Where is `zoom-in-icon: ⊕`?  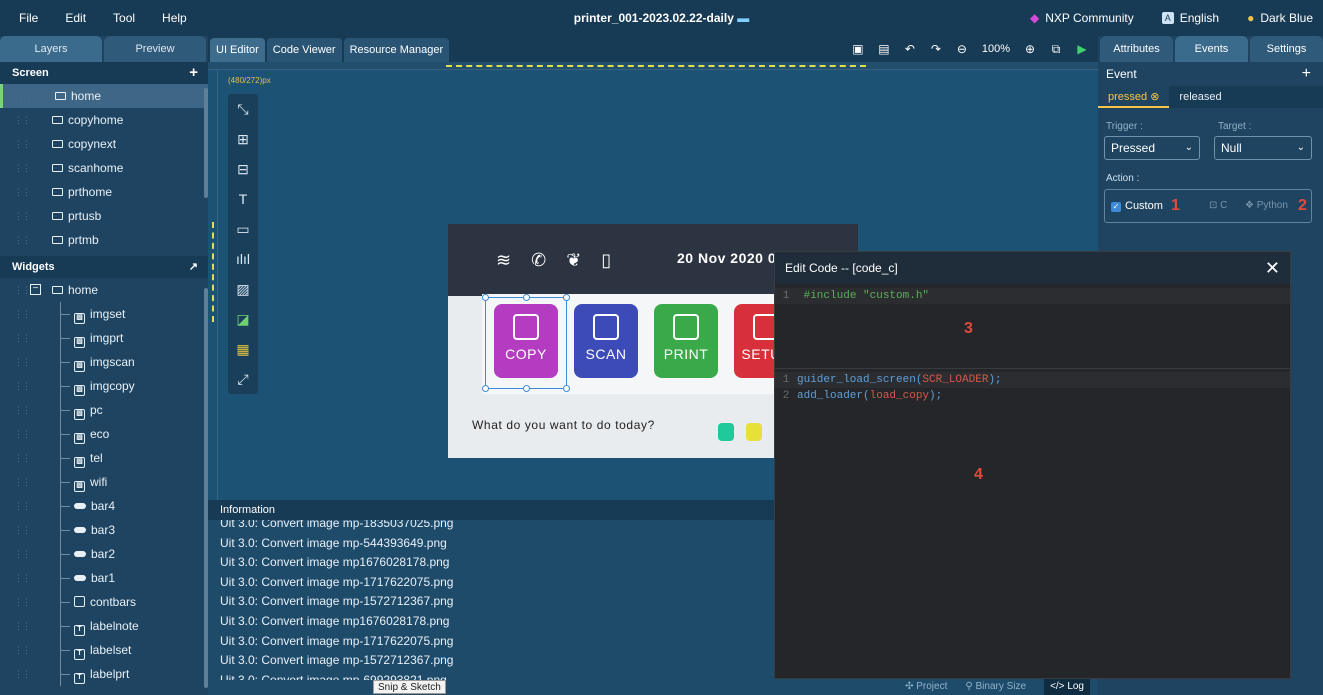
zoom-in-icon: ⊕ is located at coordinates (1030, 49).